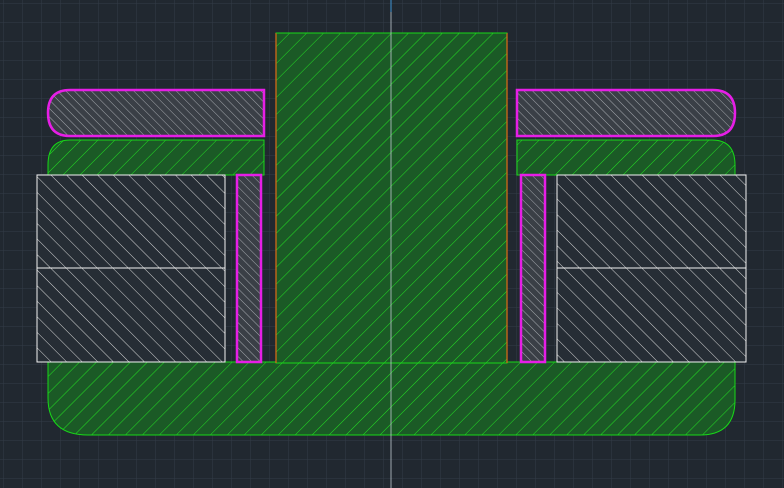  Describe the element at coordinates (533, 268) in the screenshot. I see `right-bushing` at that location.